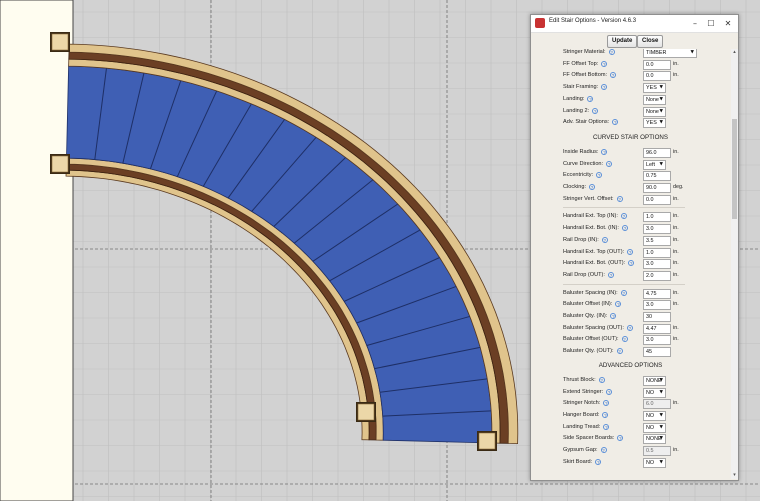 Image resolution: width=760 pixels, height=501 pixels. Describe the element at coordinates (734, 264) in the screenshot. I see `scrollbar: ▴ ▾` at that location.